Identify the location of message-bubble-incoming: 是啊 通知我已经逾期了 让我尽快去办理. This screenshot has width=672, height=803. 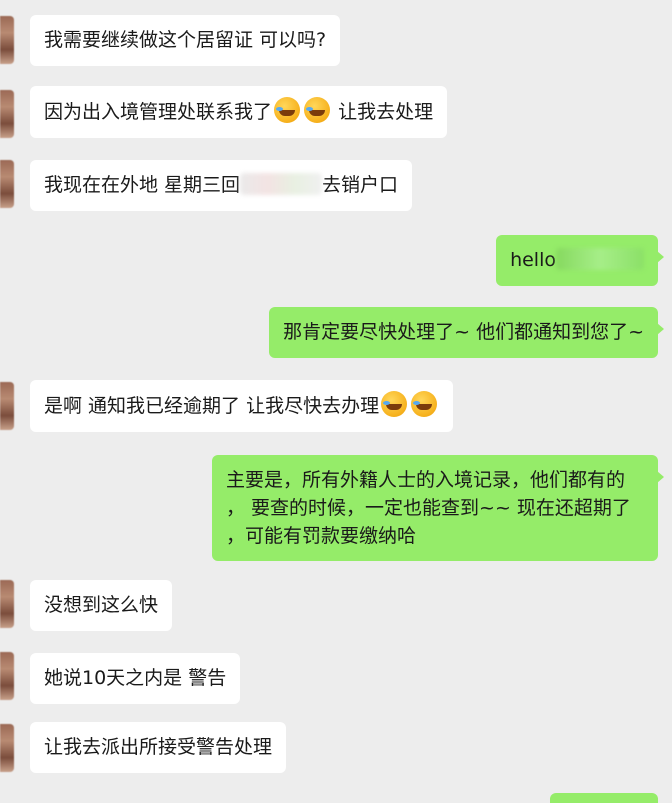
(242, 406).